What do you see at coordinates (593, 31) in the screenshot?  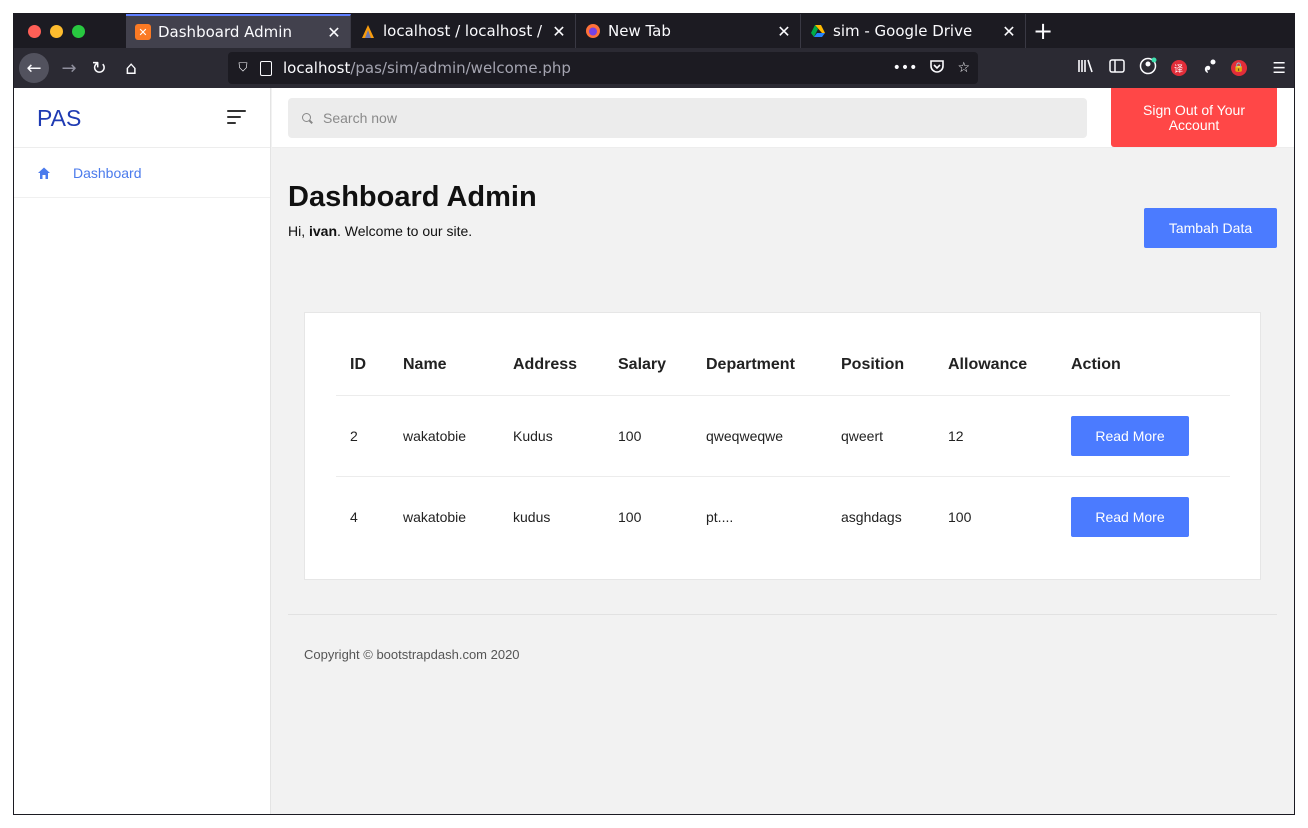 I see `firefox-icon` at bounding box center [593, 31].